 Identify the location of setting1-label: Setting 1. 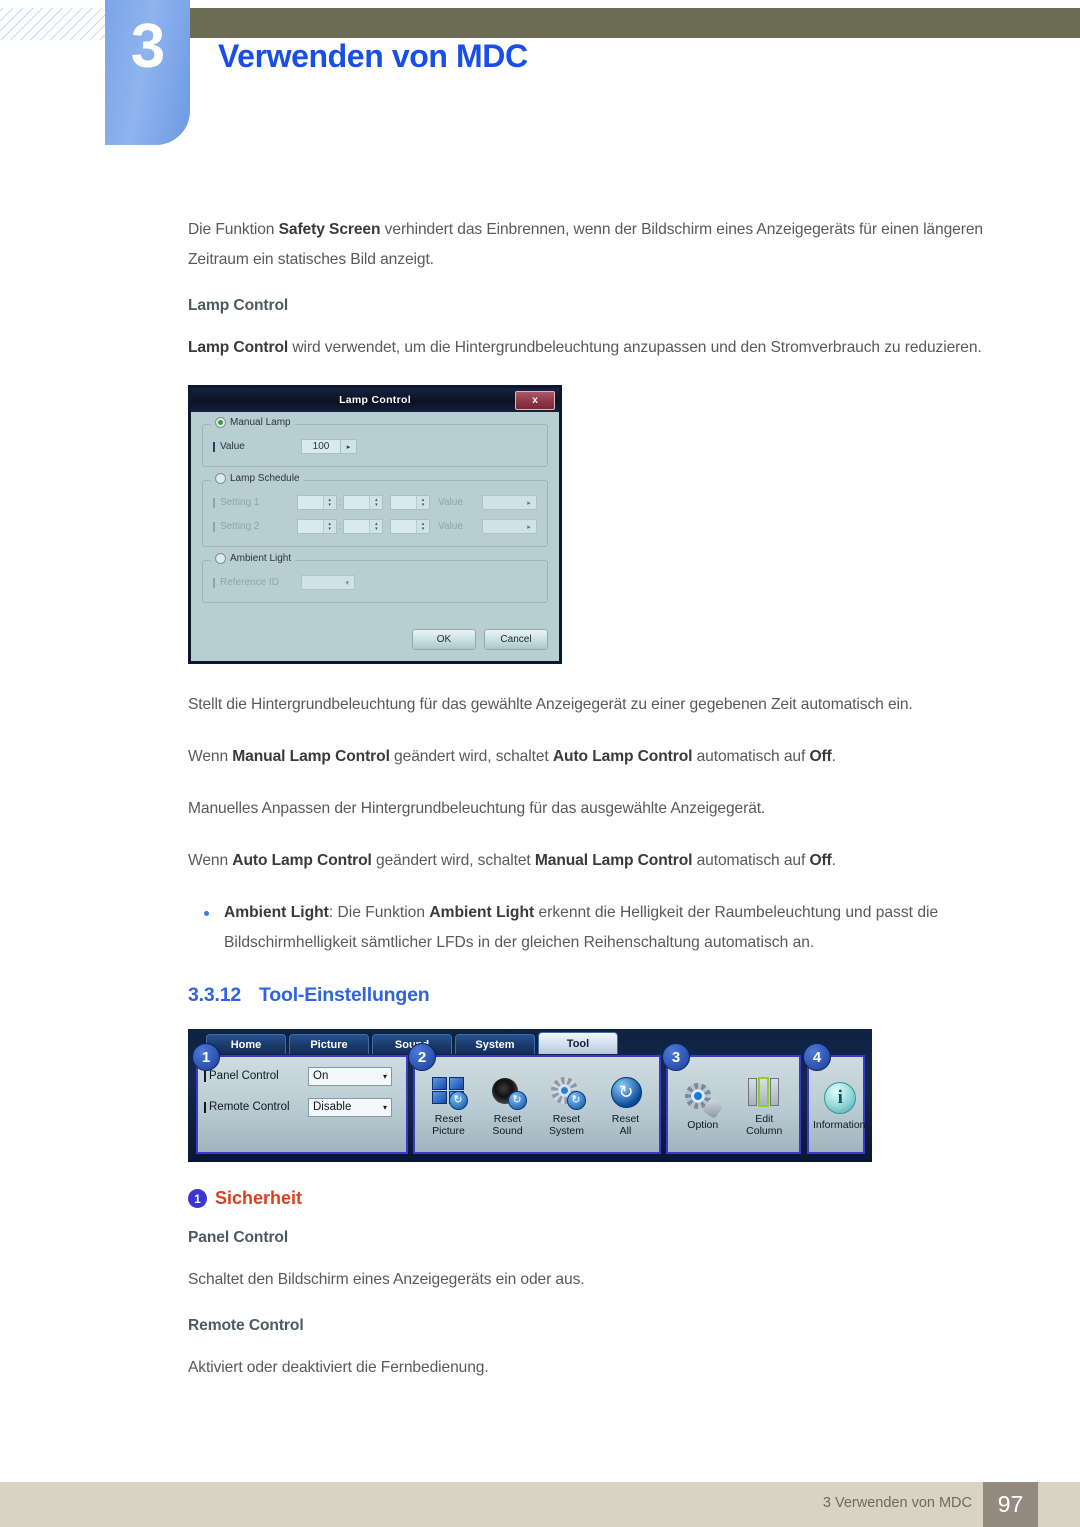
(255, 502).